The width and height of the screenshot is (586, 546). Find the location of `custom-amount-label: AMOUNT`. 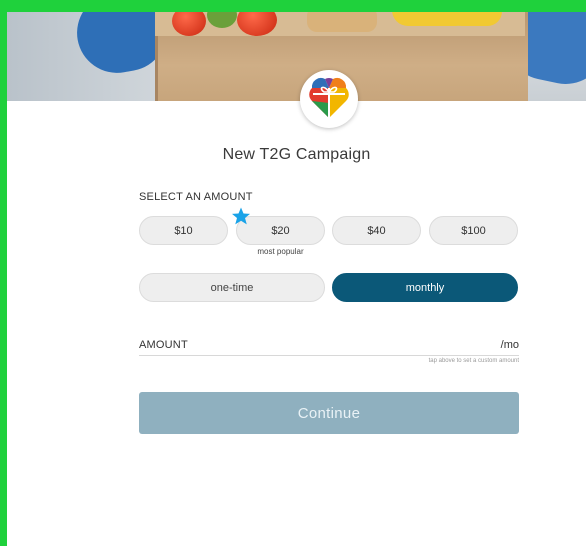

custom-amount-label: AMOUNT is located at coordinates (163, 345).